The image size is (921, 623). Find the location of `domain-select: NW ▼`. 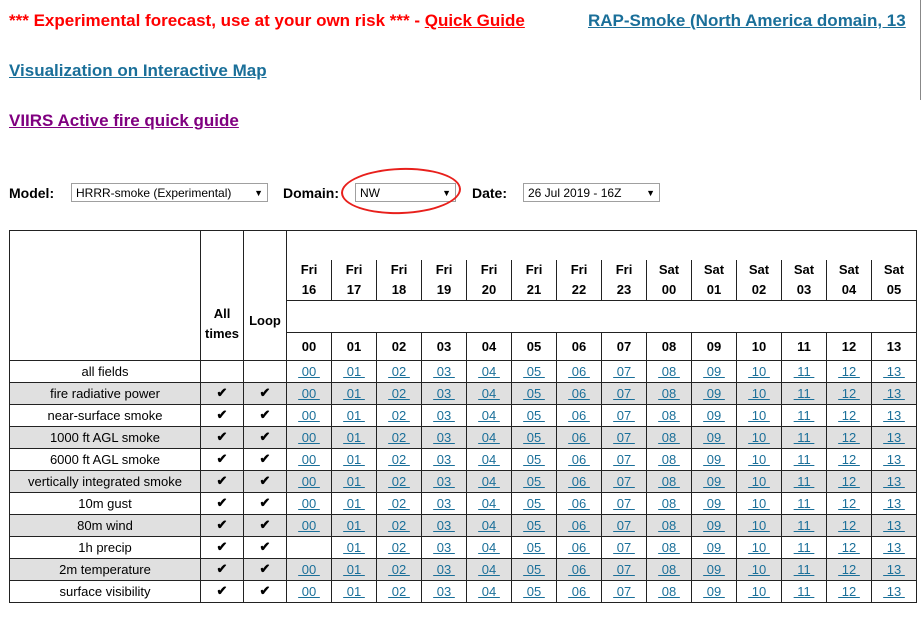

domain-select: NW ▼ is located at coordinates (405, 192).